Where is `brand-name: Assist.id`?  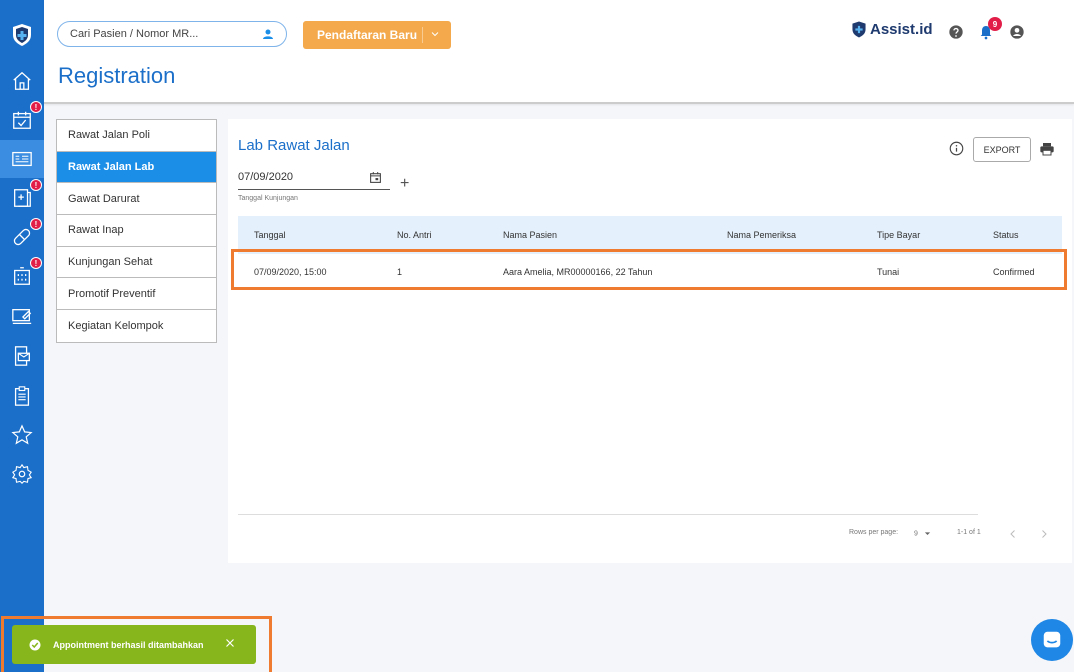 brand-name: Assist.id is located at coordinates (901, 29).